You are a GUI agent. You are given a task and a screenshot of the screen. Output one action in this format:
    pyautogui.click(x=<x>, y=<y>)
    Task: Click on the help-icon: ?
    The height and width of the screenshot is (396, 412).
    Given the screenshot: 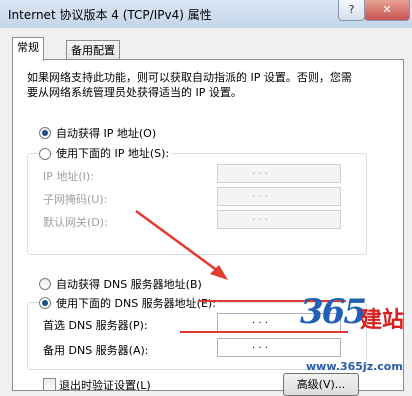 What is the action you would take?
    pyautogui.click(x=351, y=9)
    